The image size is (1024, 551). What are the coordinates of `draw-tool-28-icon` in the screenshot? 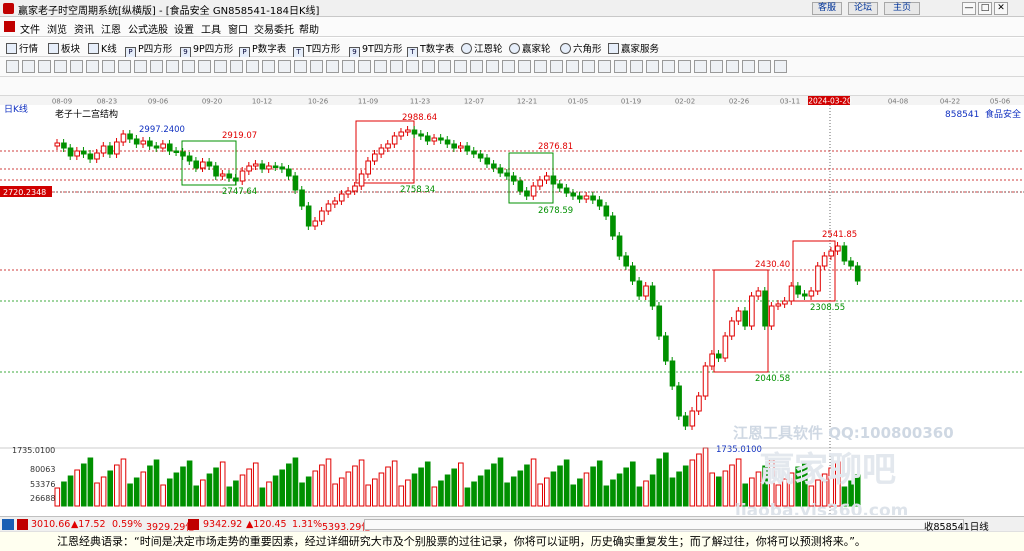 It's located at (460, 66).